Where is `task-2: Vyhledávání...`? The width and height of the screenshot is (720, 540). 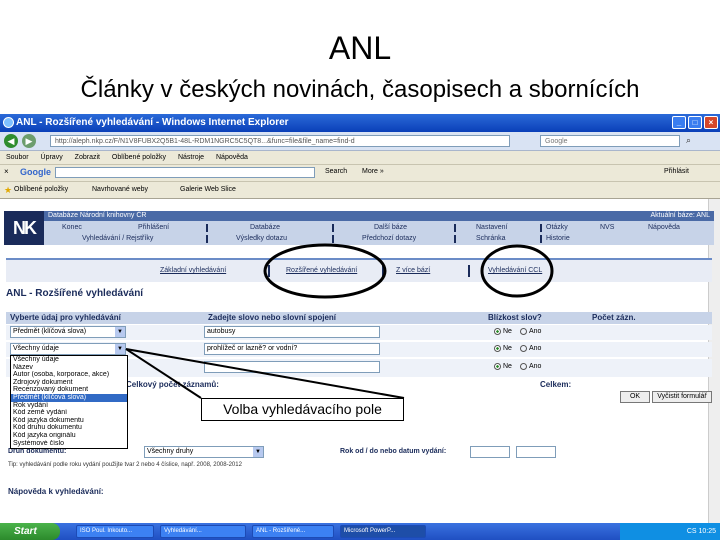
task-2: Vyhledávání... is located at coordinates (203, 531).